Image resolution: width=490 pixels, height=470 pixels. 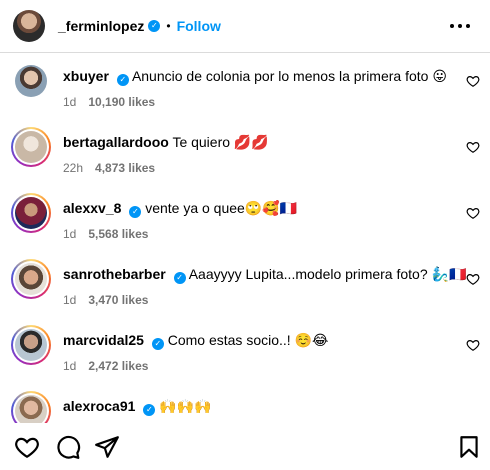 What do you see at coordinates (125, 168) in the screenshot?
I see `comment-likes: 4,873 likes` at bounding box center [125, 168].